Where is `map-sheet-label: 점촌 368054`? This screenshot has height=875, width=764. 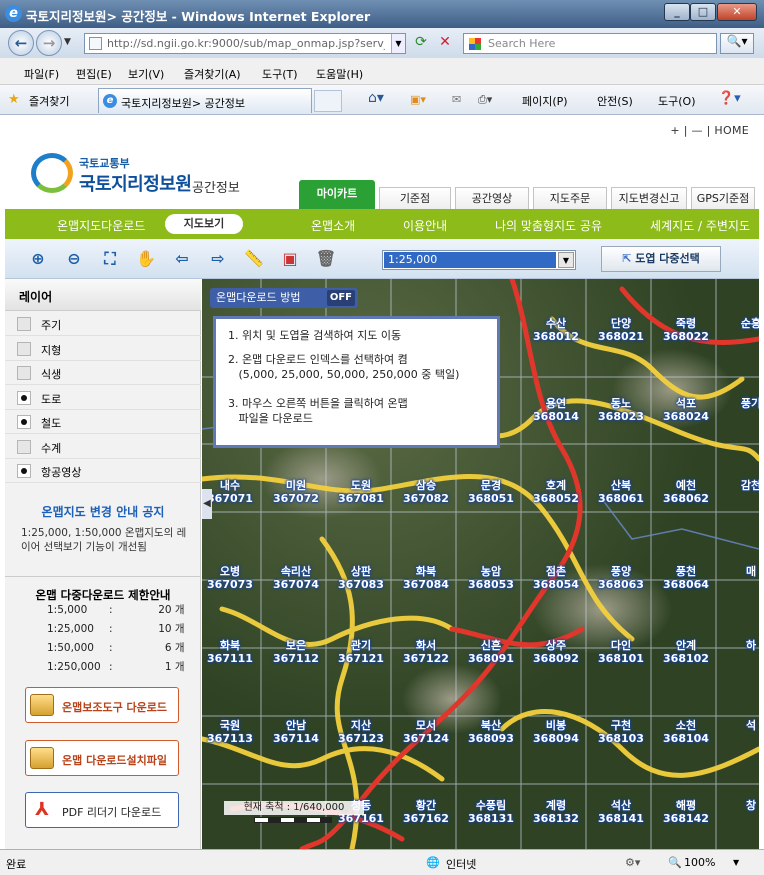 map-sheet-label: 점촌 368054 is located at coordinates (556, 578).